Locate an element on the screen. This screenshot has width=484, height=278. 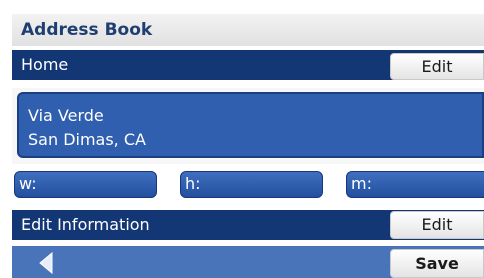
footer-bar: Save is located at coordinates (248, 262).